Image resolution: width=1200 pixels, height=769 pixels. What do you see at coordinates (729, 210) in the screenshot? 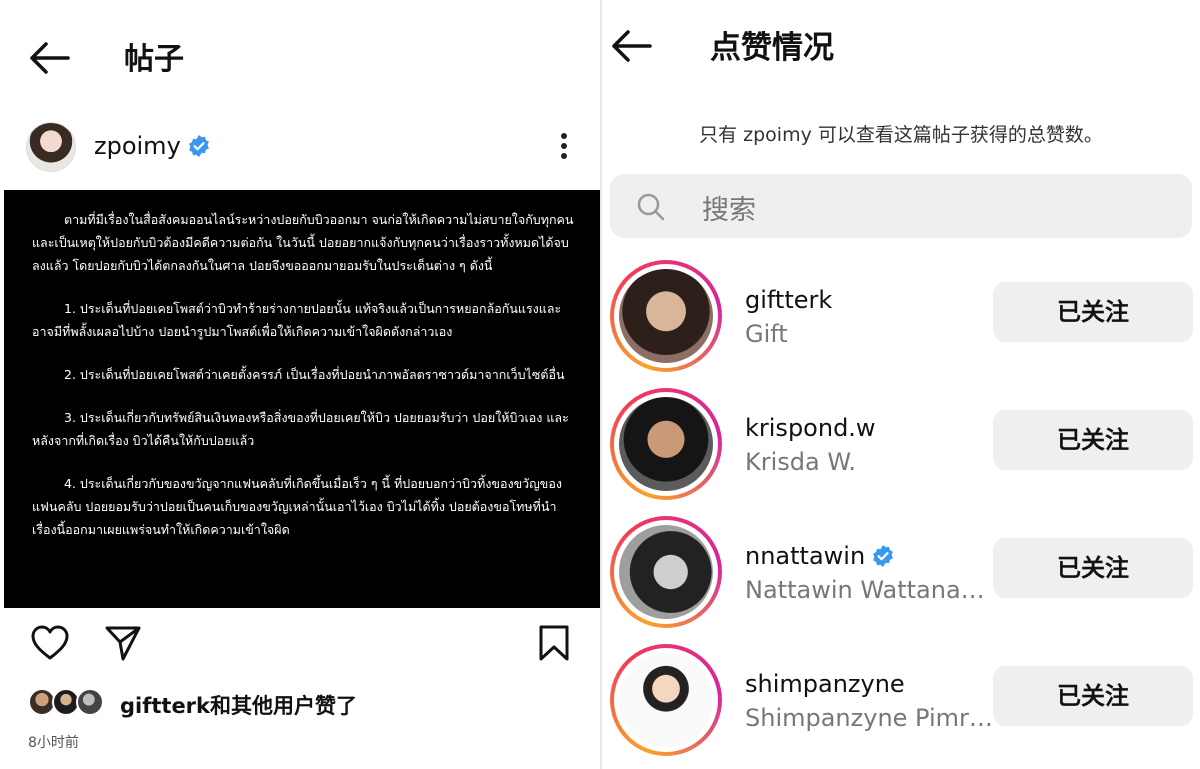
I see `search-placeholder: 搜索` at bounding box center [729, 210].